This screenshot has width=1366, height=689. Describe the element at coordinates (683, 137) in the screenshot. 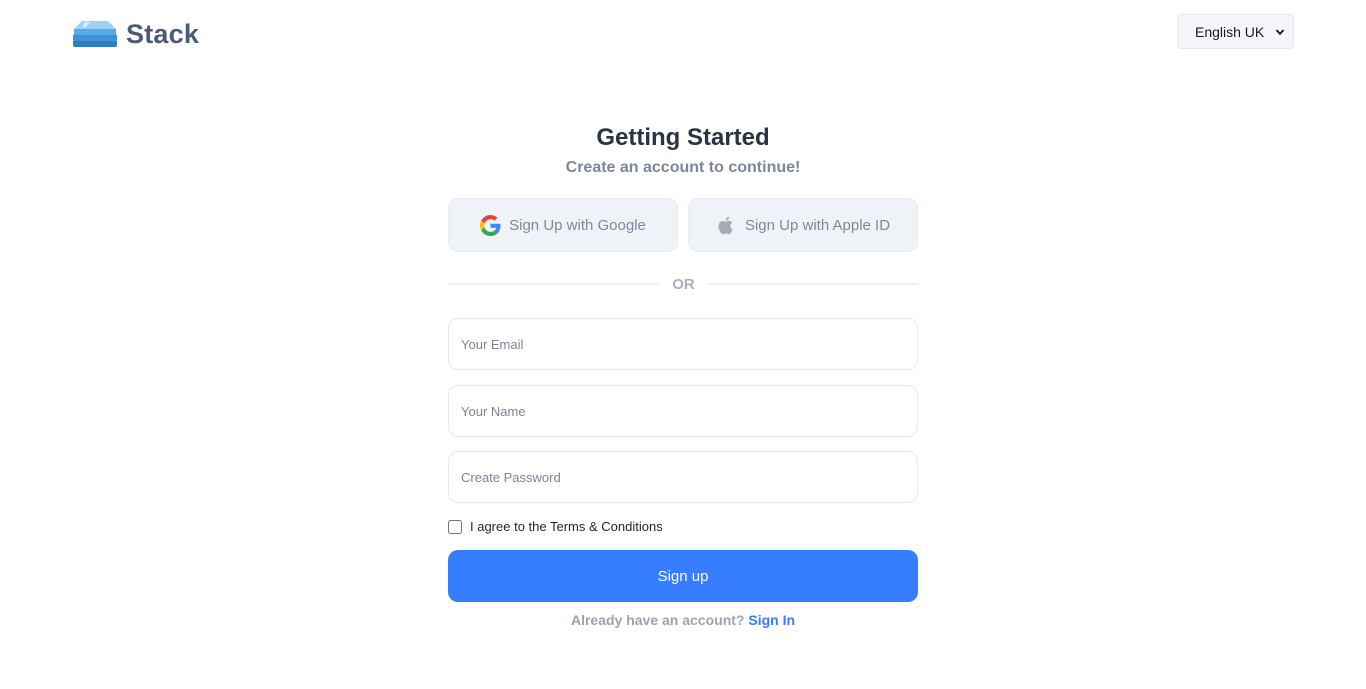

I see `page-title: Getting Started` at that location.